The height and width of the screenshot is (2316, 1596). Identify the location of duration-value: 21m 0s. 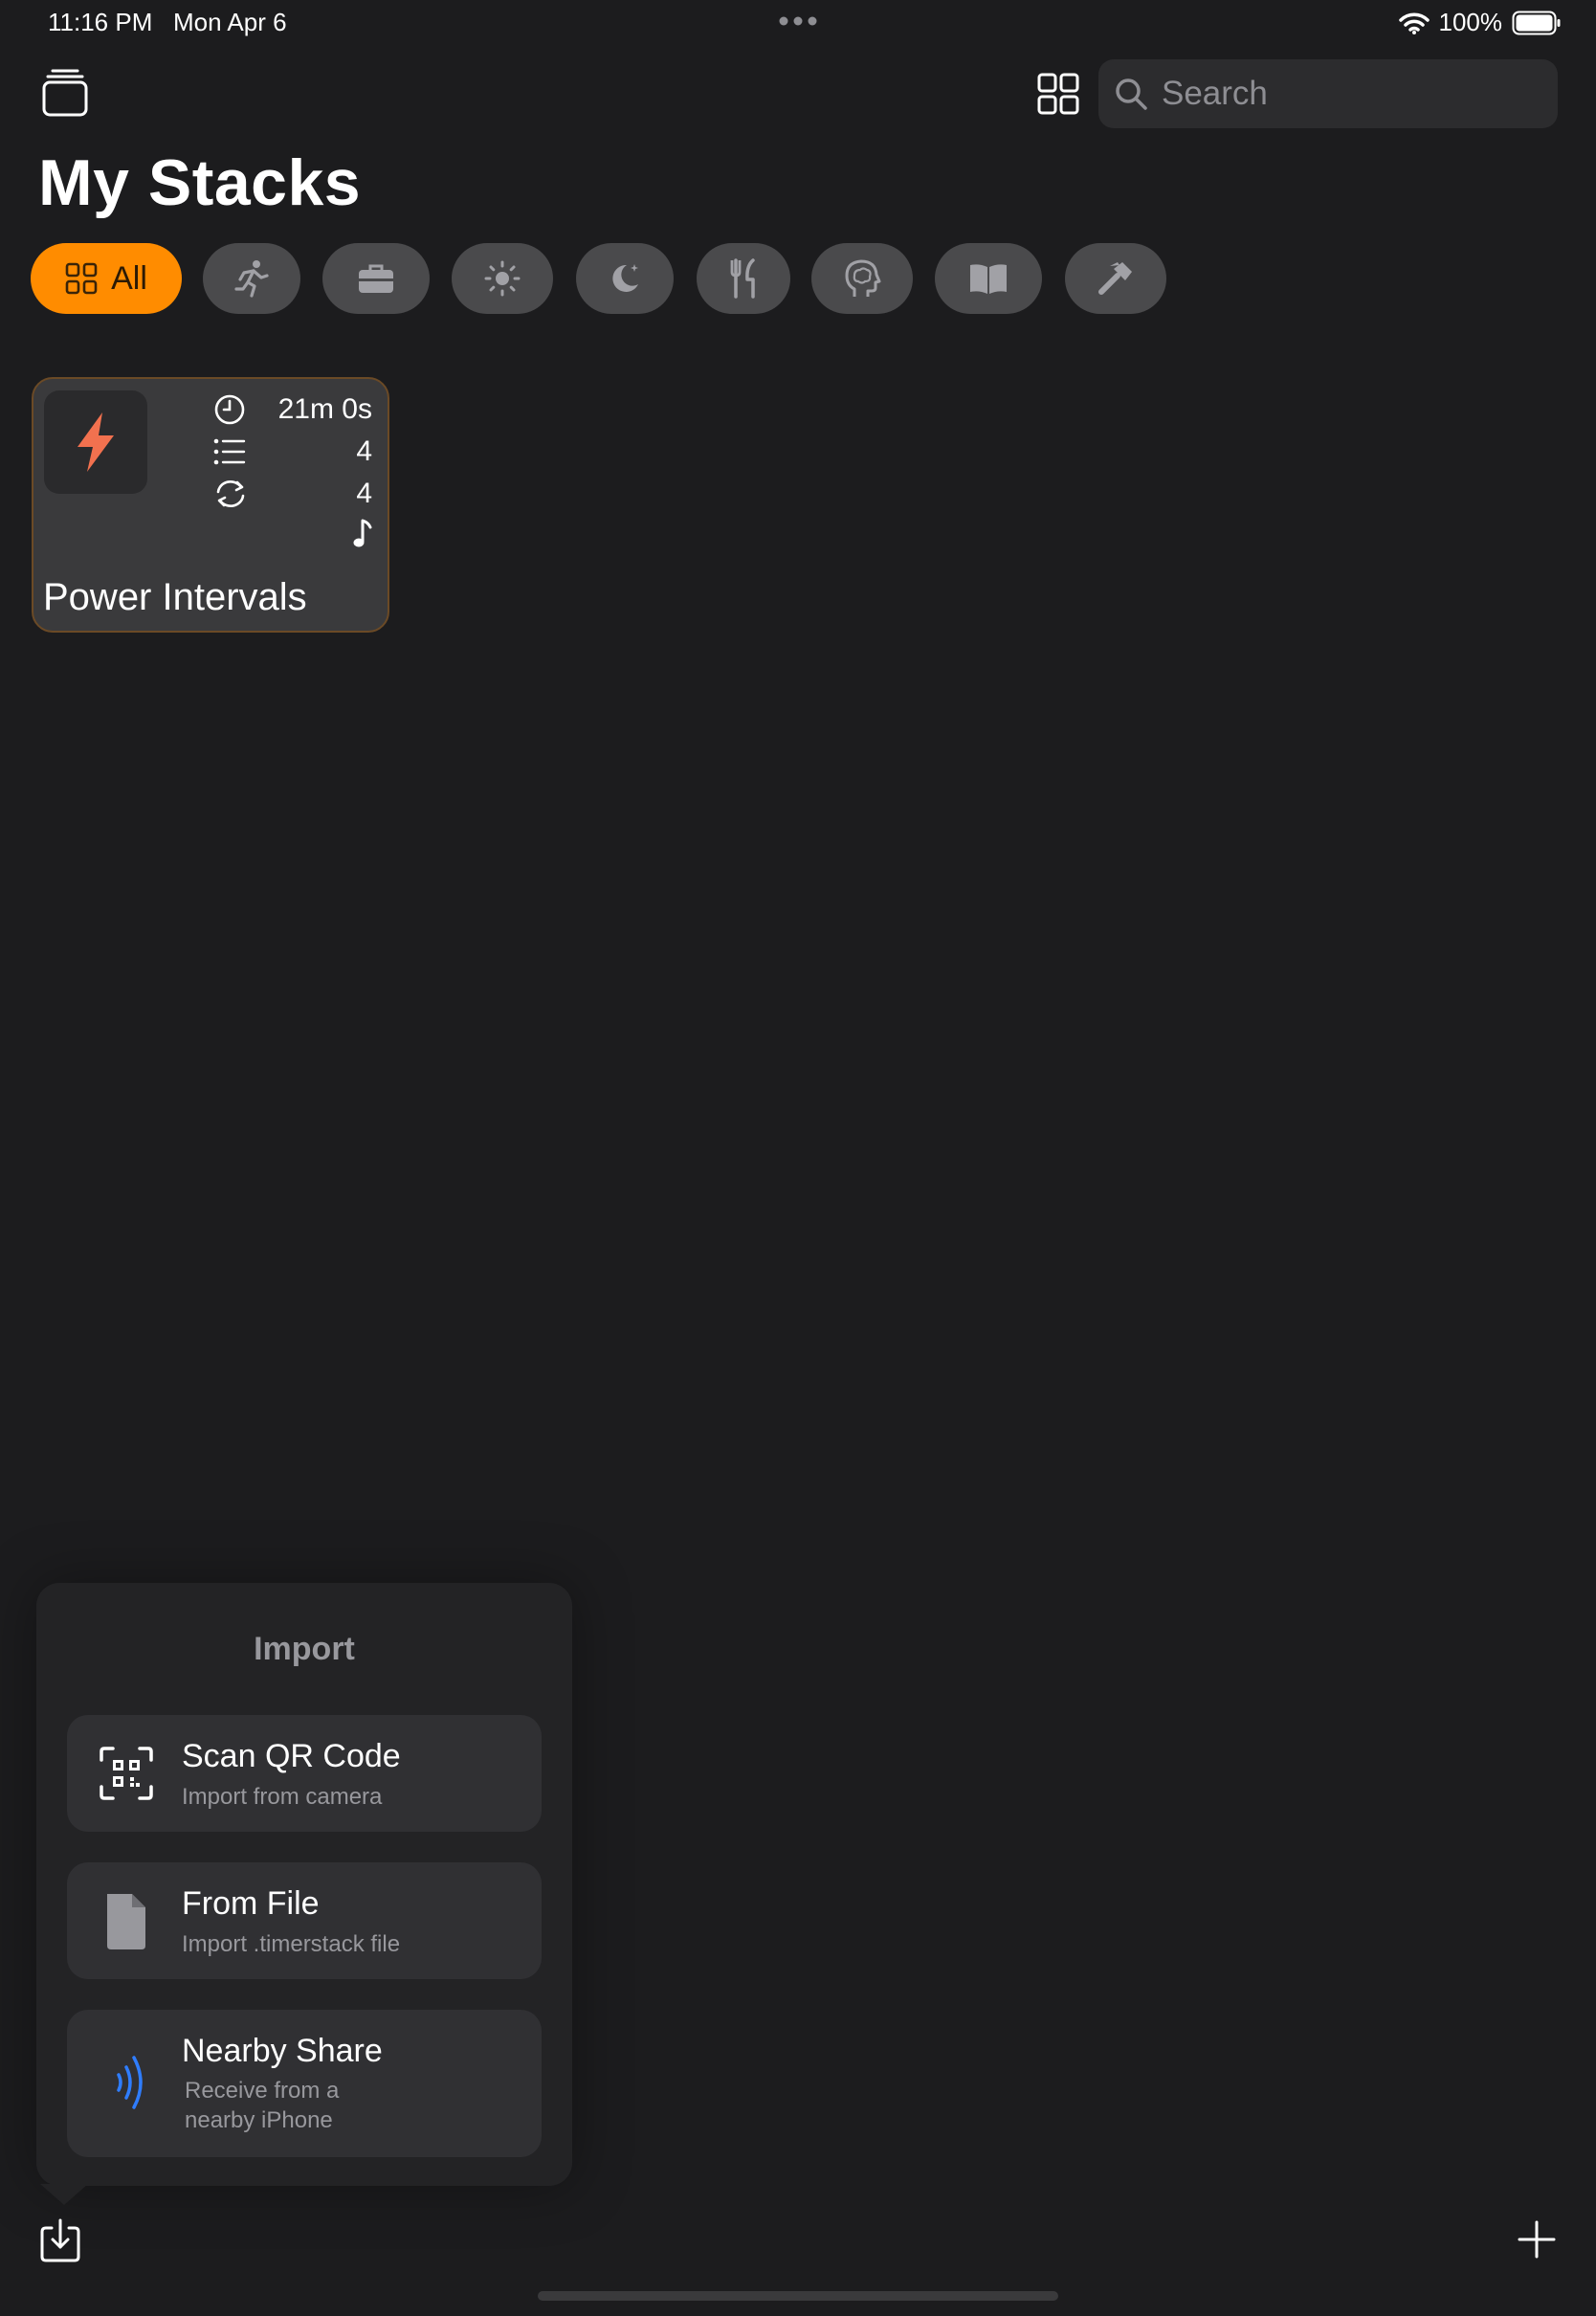
(325, 409).